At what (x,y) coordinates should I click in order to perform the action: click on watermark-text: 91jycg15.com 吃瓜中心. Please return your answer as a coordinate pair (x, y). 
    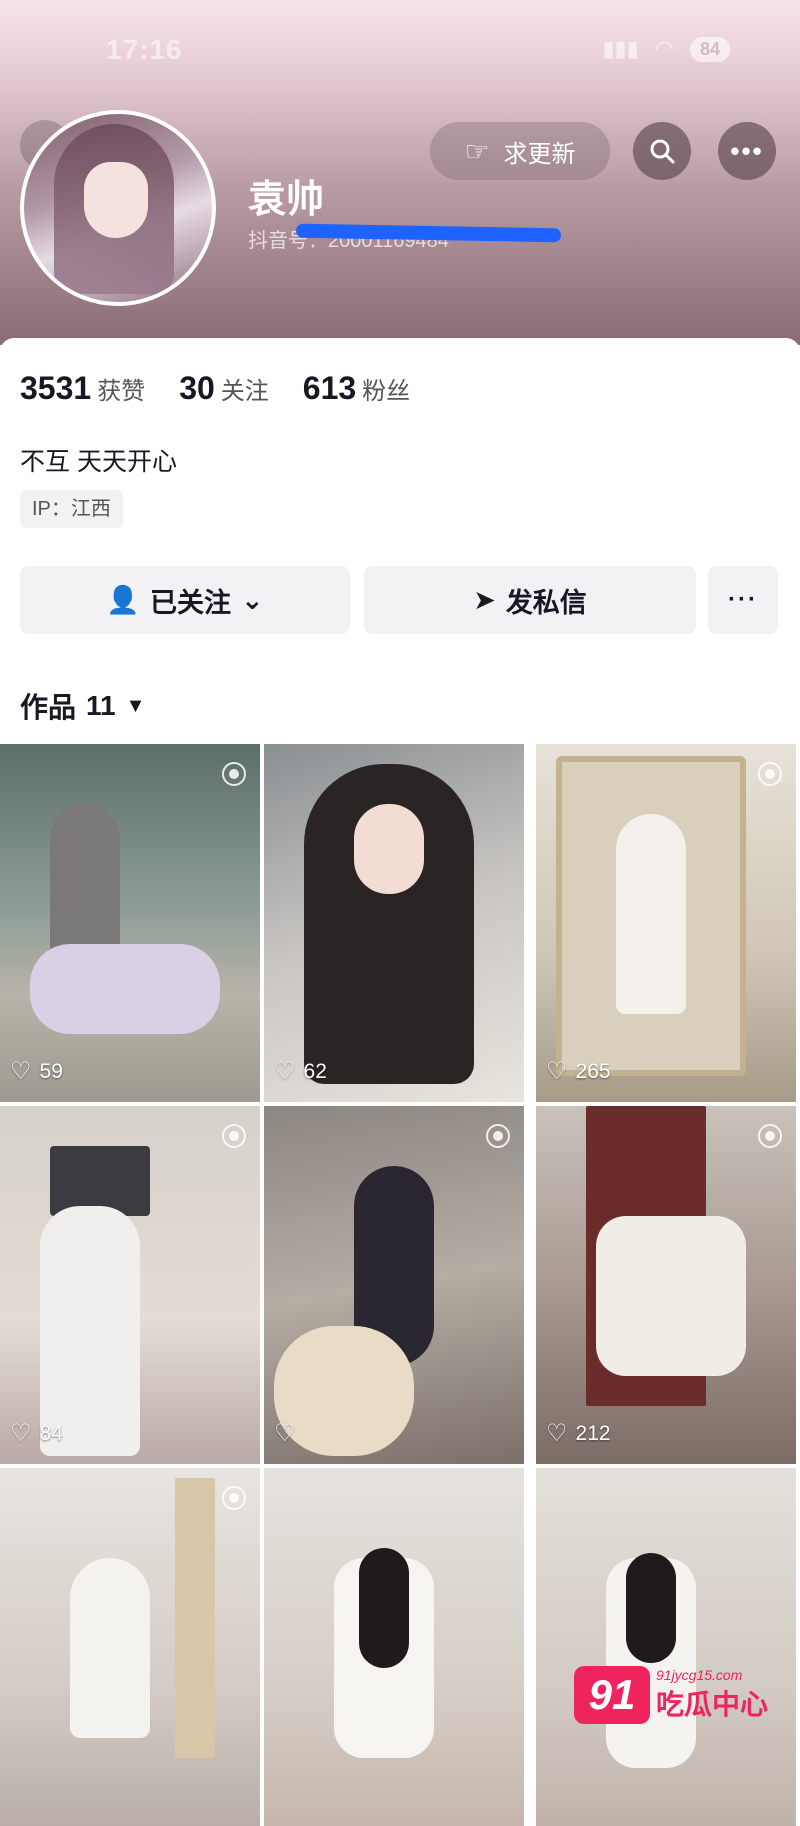
    Looking at the image, I should click on (712, 1695).